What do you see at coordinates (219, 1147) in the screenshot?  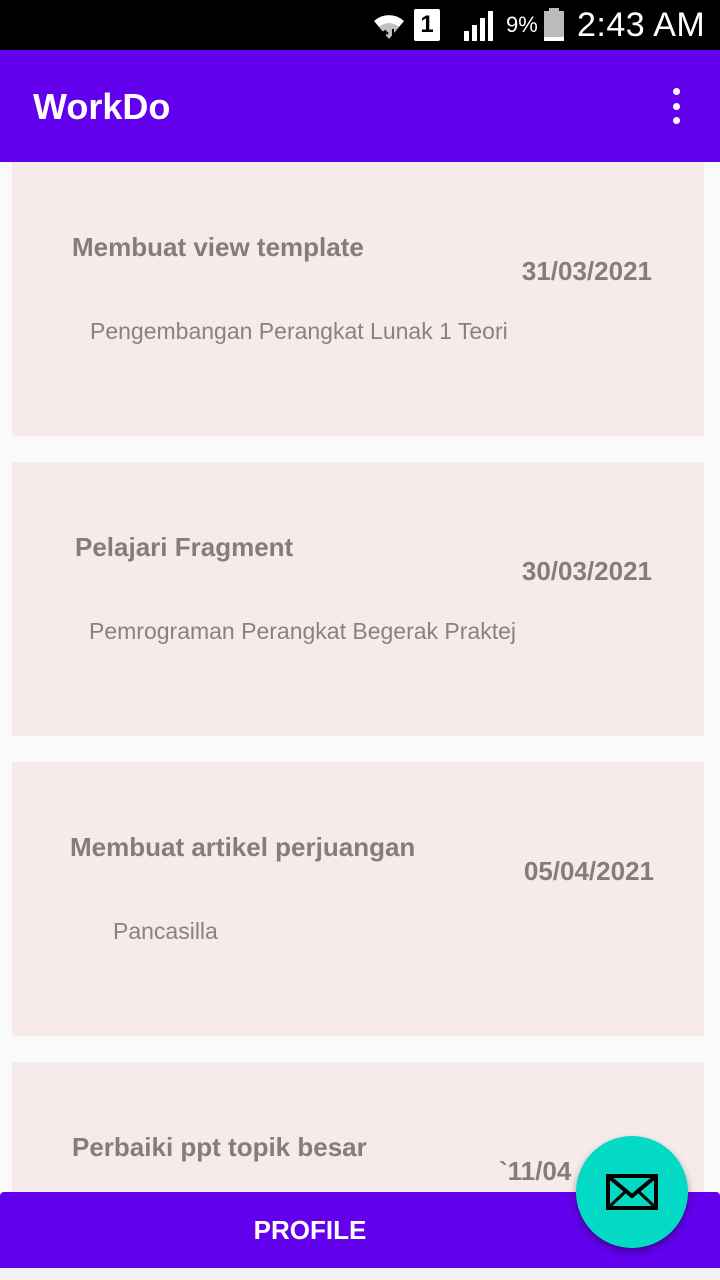 I see `task-title: Perbaiki ppt topik besar` at bounding box center [219, 1147].